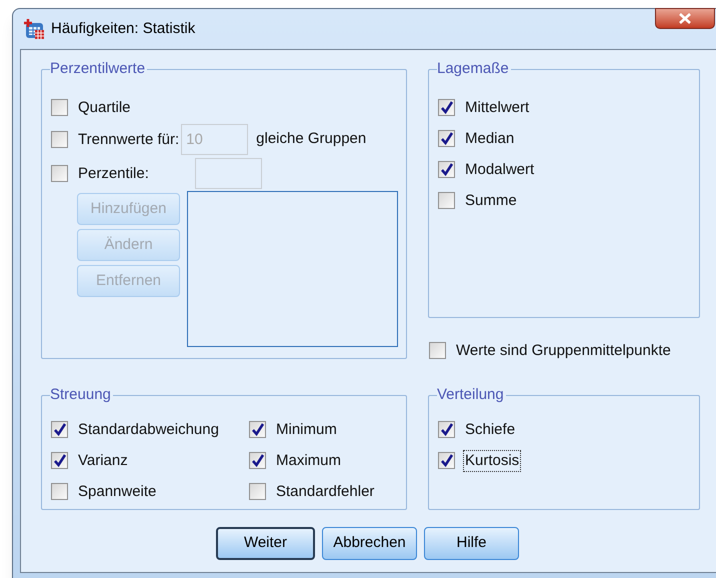 The width and height of the screenshot is (716, 578). Describe the element at coordinates (325, 491) in the screenshot. I see `checkbox-label: Standardfehler` at that location.